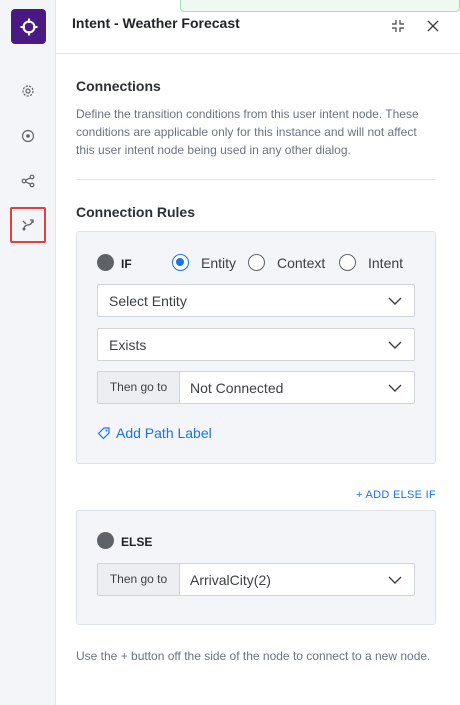  I want to click on collapse-icon, so click(398, 26).